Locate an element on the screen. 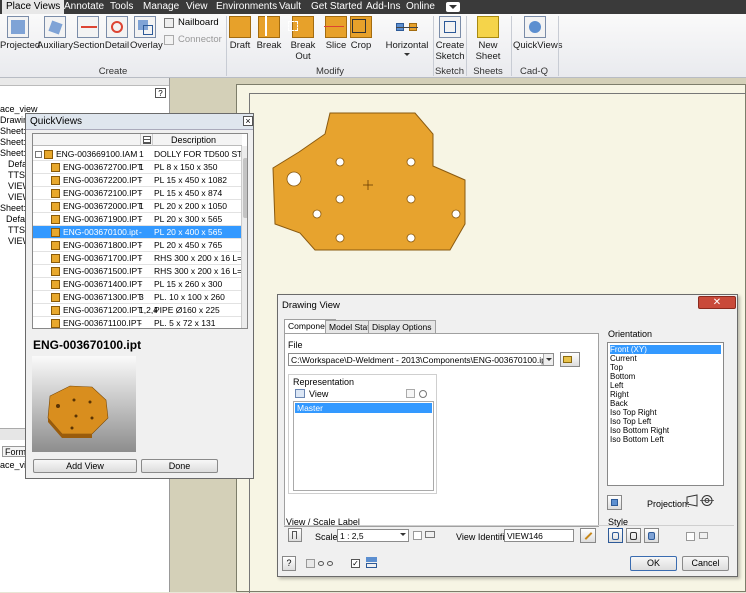 The image size is (746, 593). menu-annotate: Annotate is located at coordinates (84, 7).